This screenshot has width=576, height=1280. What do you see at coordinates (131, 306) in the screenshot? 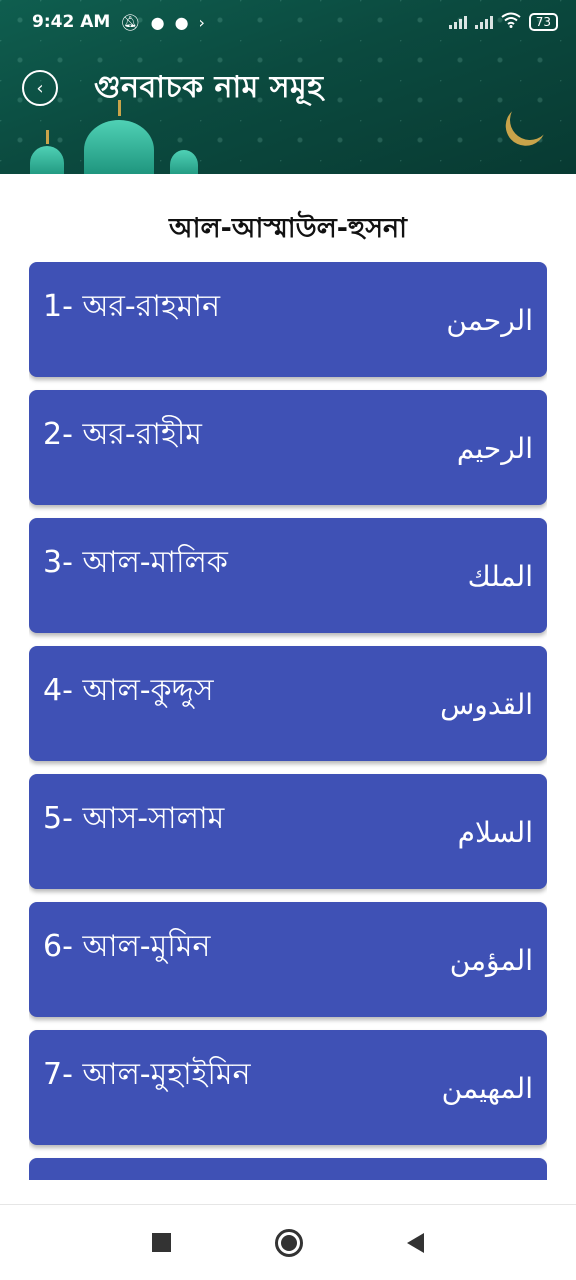
I see `name-bangla: 1- অর-রাহমান` at bounding box center [131, 306].